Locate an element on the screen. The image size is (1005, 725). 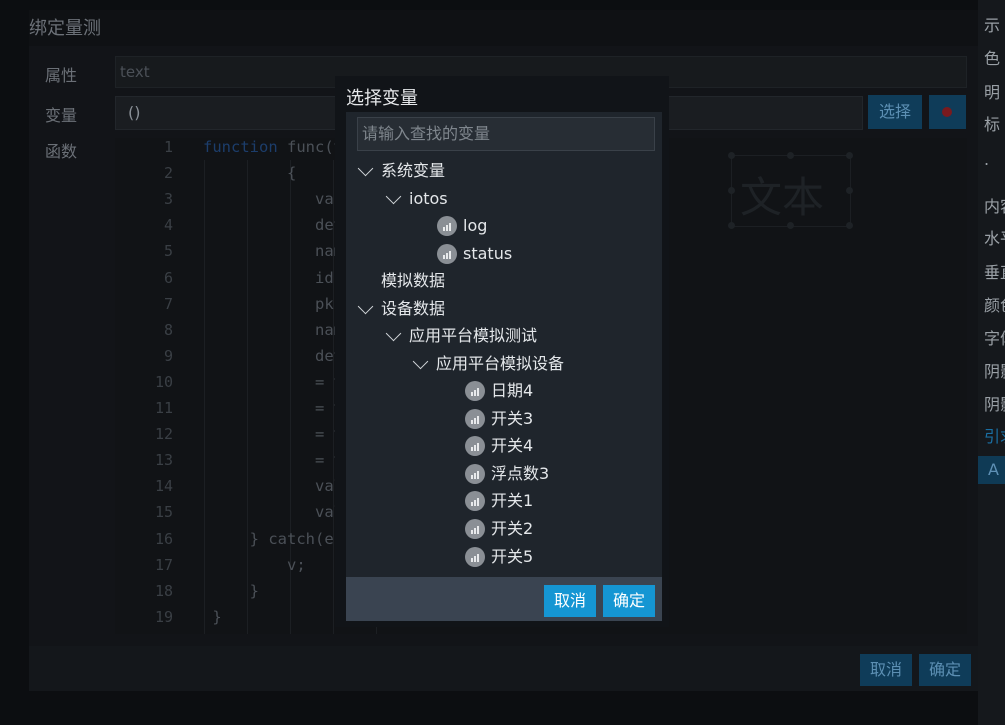
cancel-button: 取消 is located at coordinates (570, 601).